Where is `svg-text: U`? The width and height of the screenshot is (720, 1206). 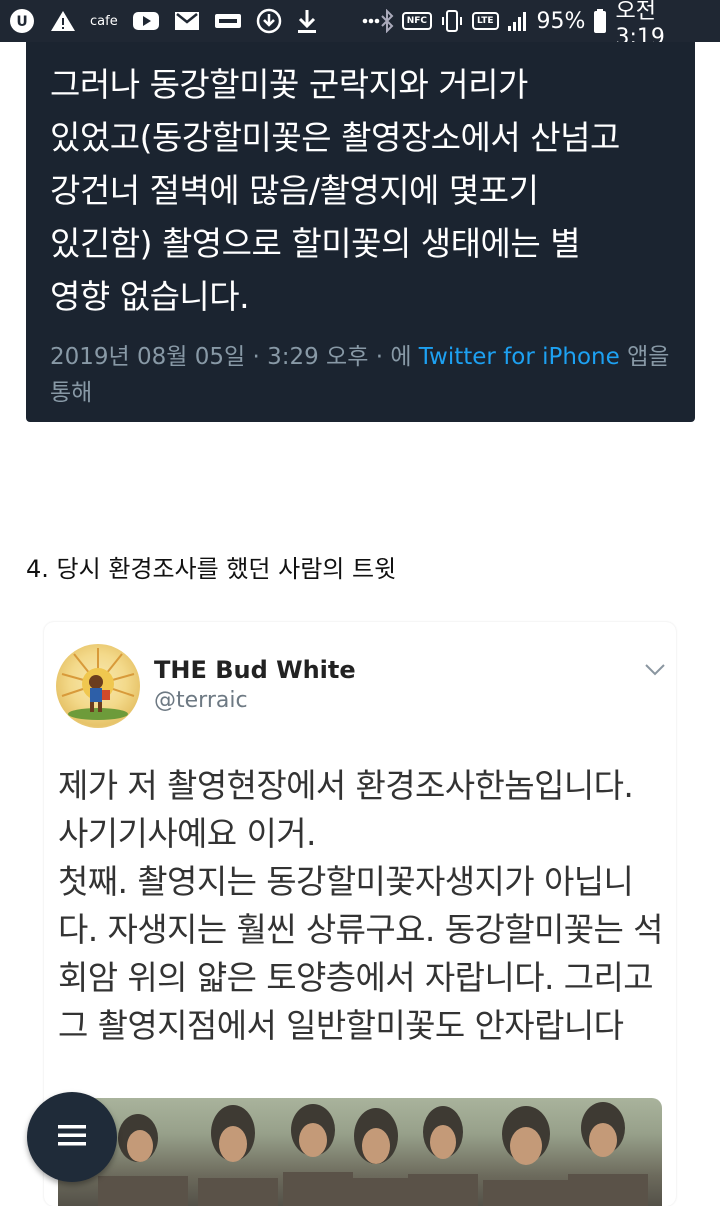 svg-text: U is located at coordinates (21, 22).